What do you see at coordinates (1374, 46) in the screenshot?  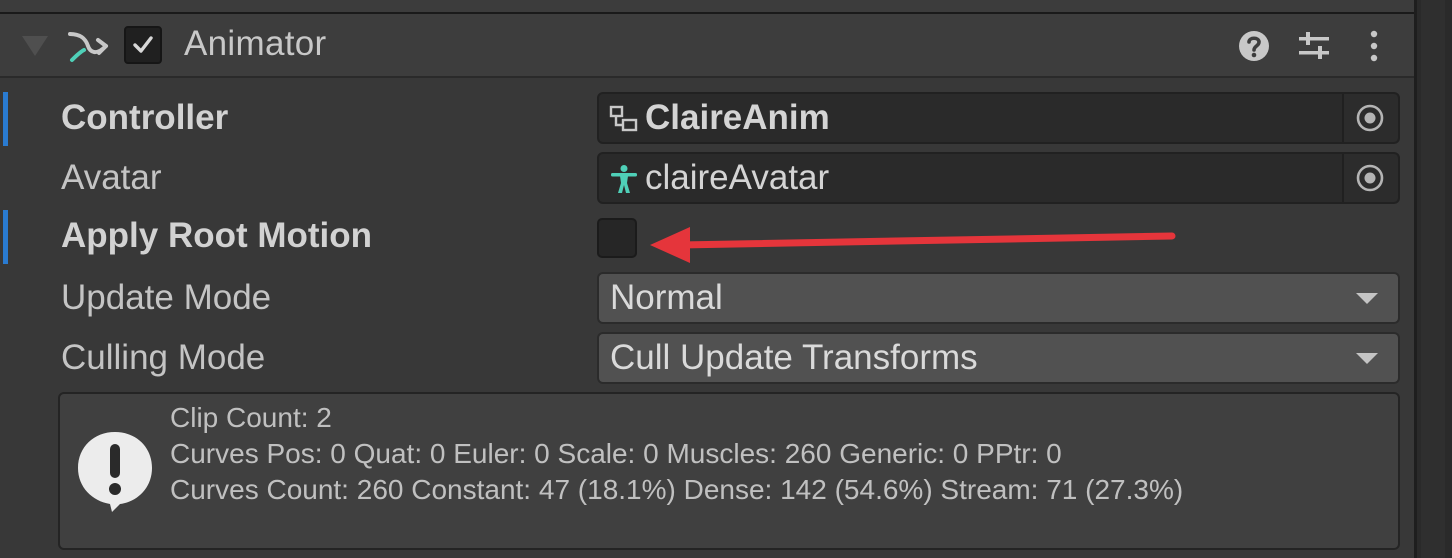 I see `kebab-menu-icon` at bounding box center [1374, 46].